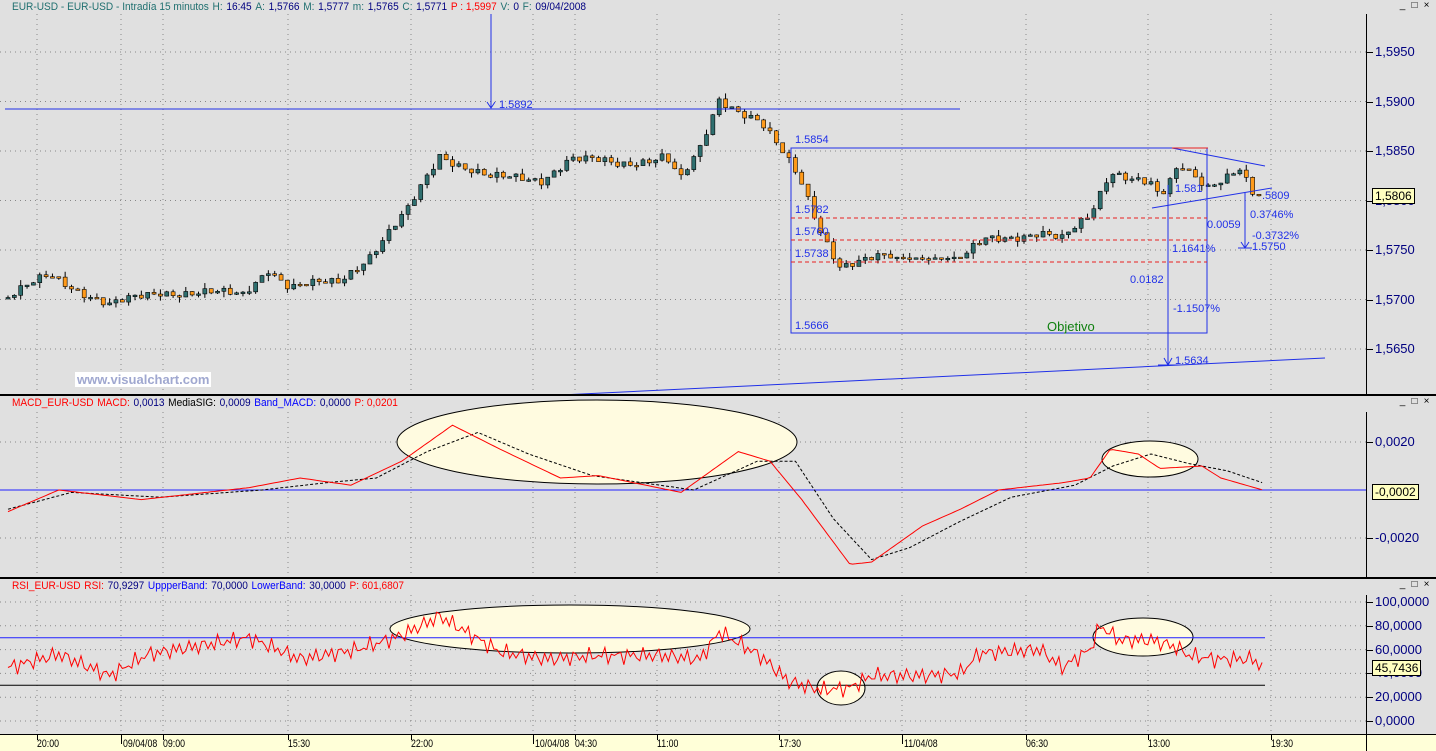 The width and height of the screenshot is (1436, 751). Describe the element at coordinates (790, 744) in the screenshot. I see `time-label: 17:30` at that location.